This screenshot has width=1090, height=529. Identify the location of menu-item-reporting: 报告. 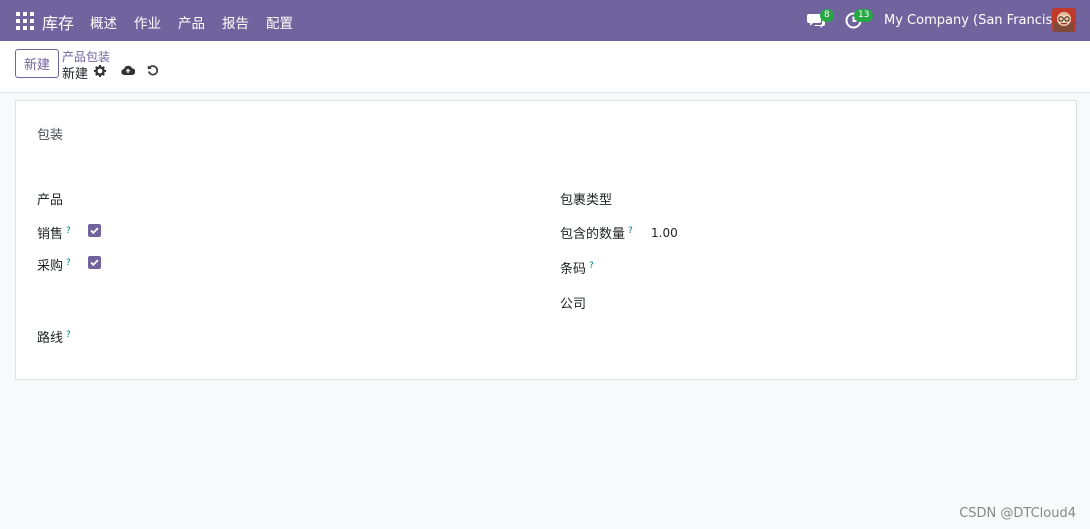
(235, 22).